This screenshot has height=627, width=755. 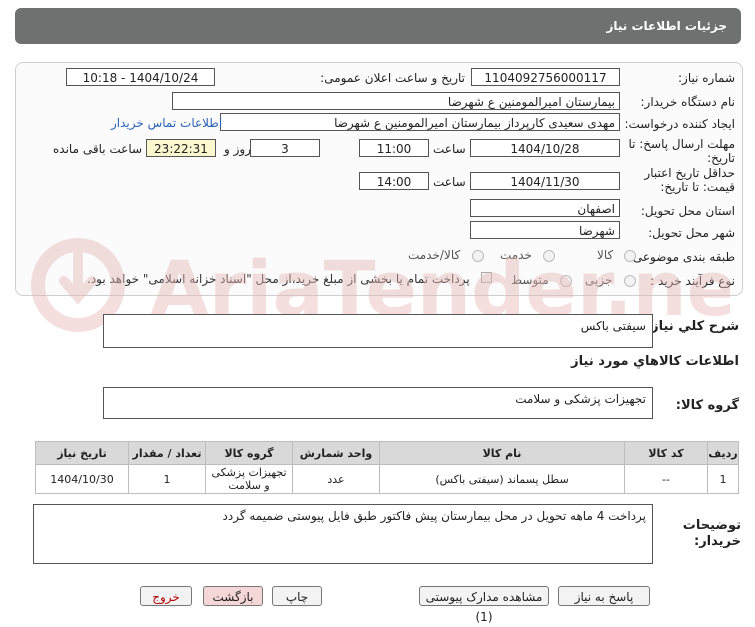 What do you see at coordinates (692, 281) in the screenshot?
I see `purchase-type-label: نوع فرآیند خرید :` at bounding box center [692, 281].